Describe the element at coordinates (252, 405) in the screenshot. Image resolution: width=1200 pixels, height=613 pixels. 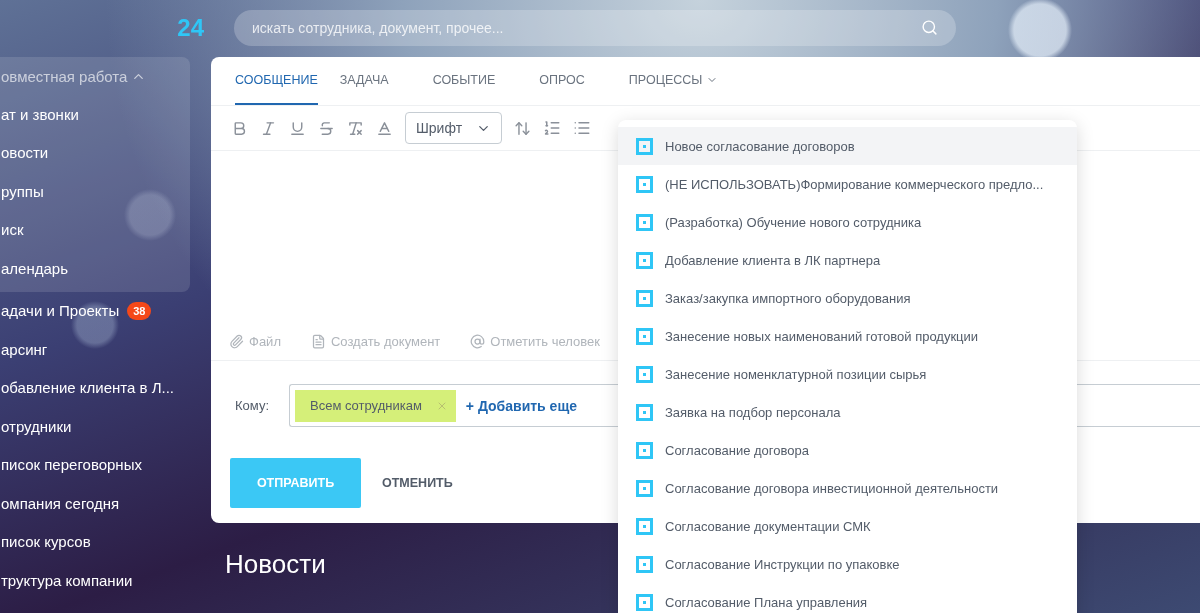
I see `recipients-label: Кому:` at that location.